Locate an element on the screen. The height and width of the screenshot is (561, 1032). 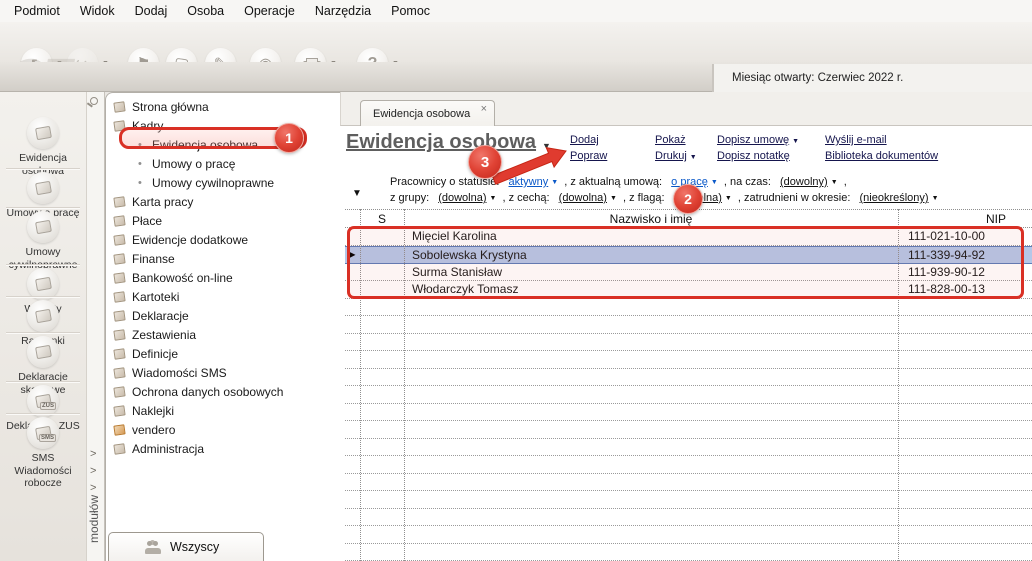
reports-icon is located at coordinates (119, 334).